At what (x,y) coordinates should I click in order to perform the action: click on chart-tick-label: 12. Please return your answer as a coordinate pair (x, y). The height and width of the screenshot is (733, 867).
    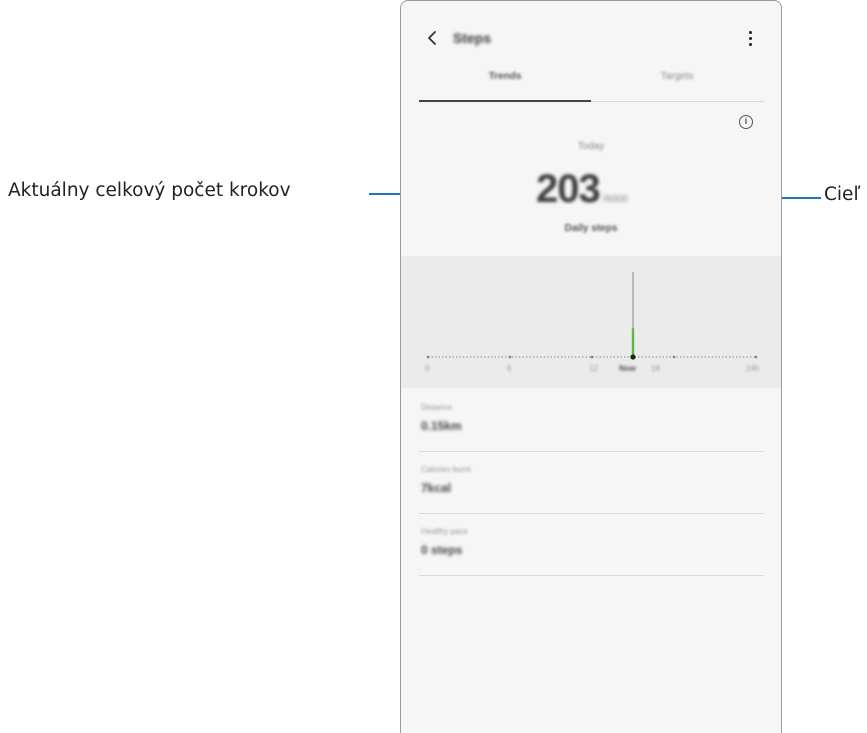
    Looking at the image, I should click on (593, 368).